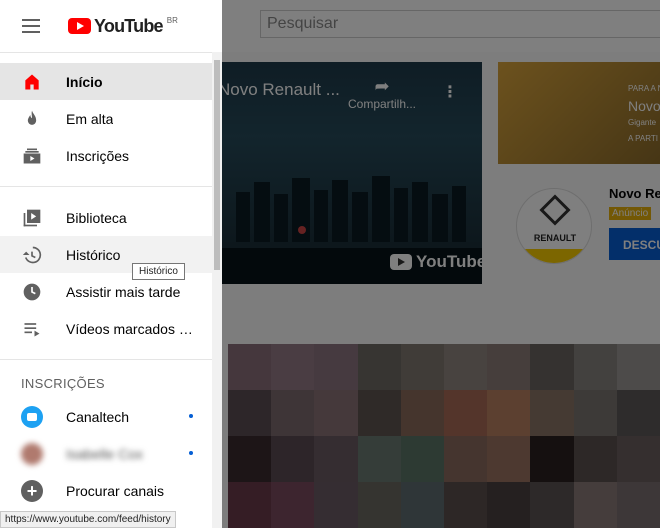 The height and width of the screenshot is (528, 660). What do you see at coordinates (98, 416) in the screenshot?
I see `subscription-label: Canaltech` at bounding box center [98, 416].